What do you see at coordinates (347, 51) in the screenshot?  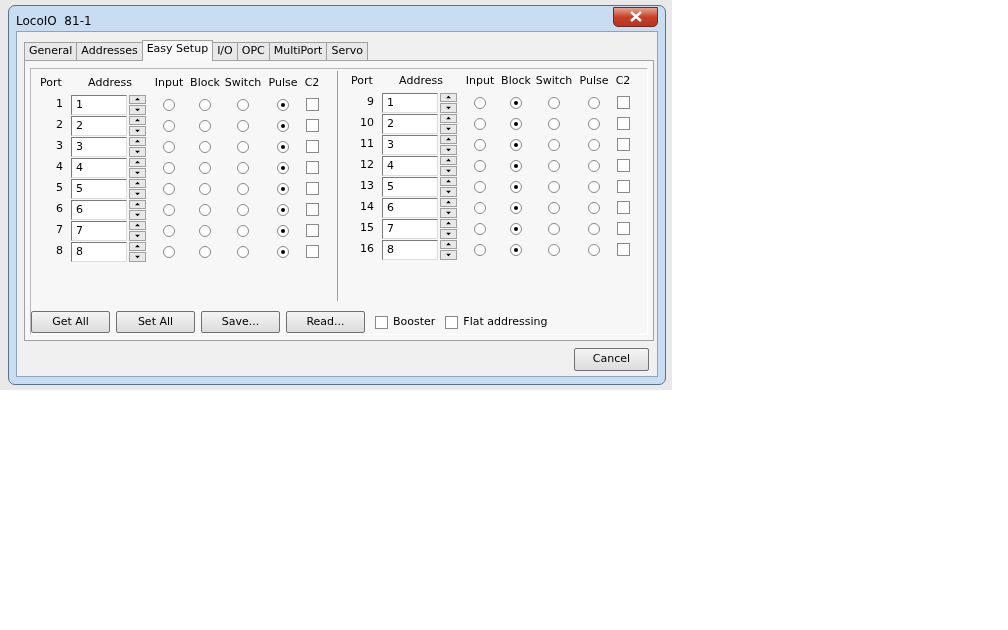 I see `tab: Servo` at bounding box center [347, 51].